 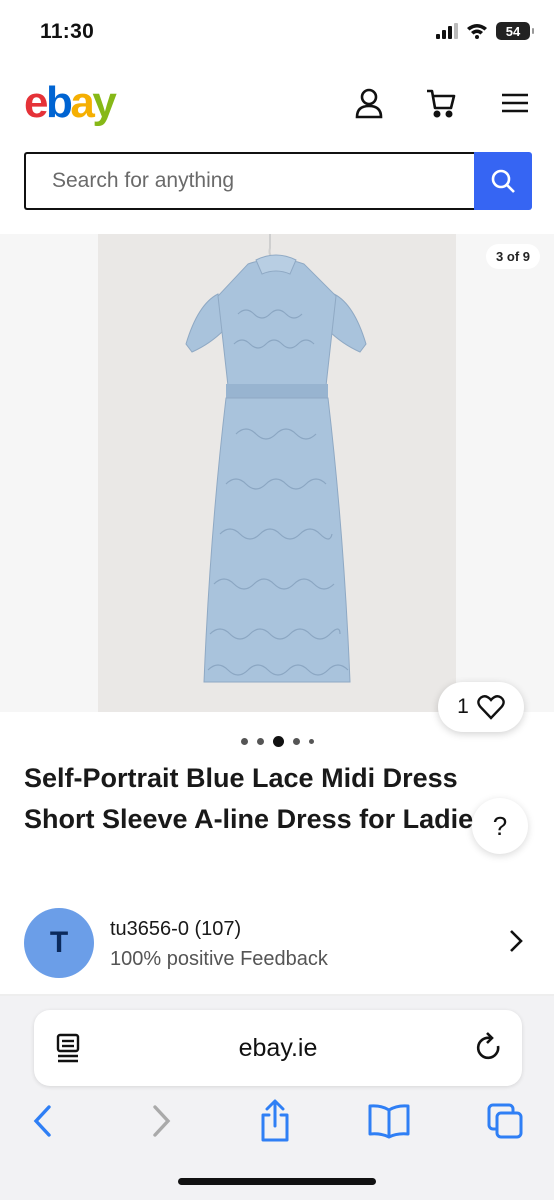 I want to click on battery-indicator: 54, so click(x=515, y=31).